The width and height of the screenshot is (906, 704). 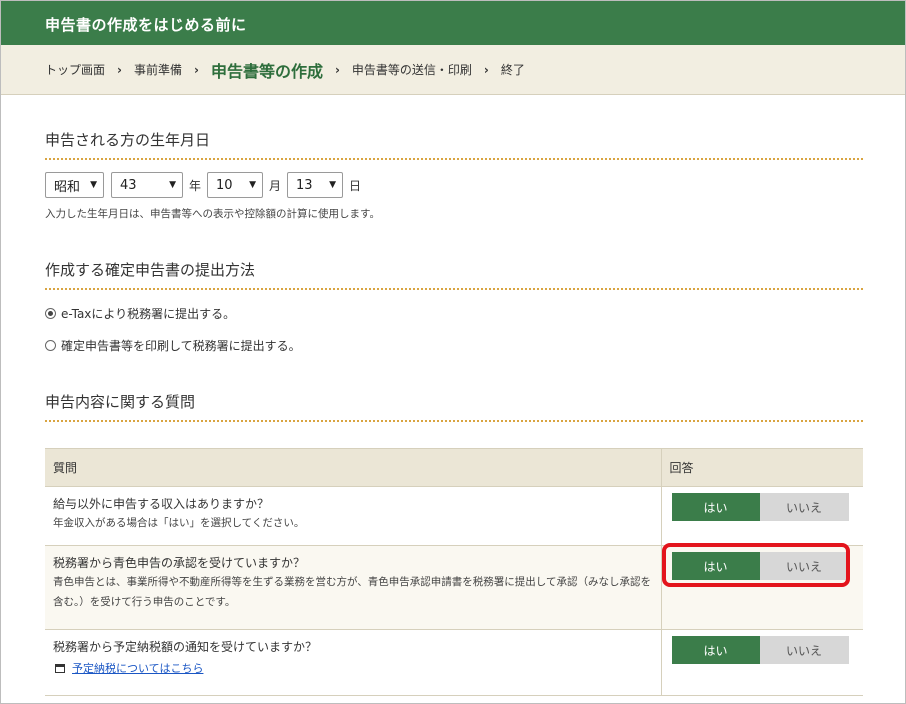 I want to click on window-icon, so click(x=60, y=668).